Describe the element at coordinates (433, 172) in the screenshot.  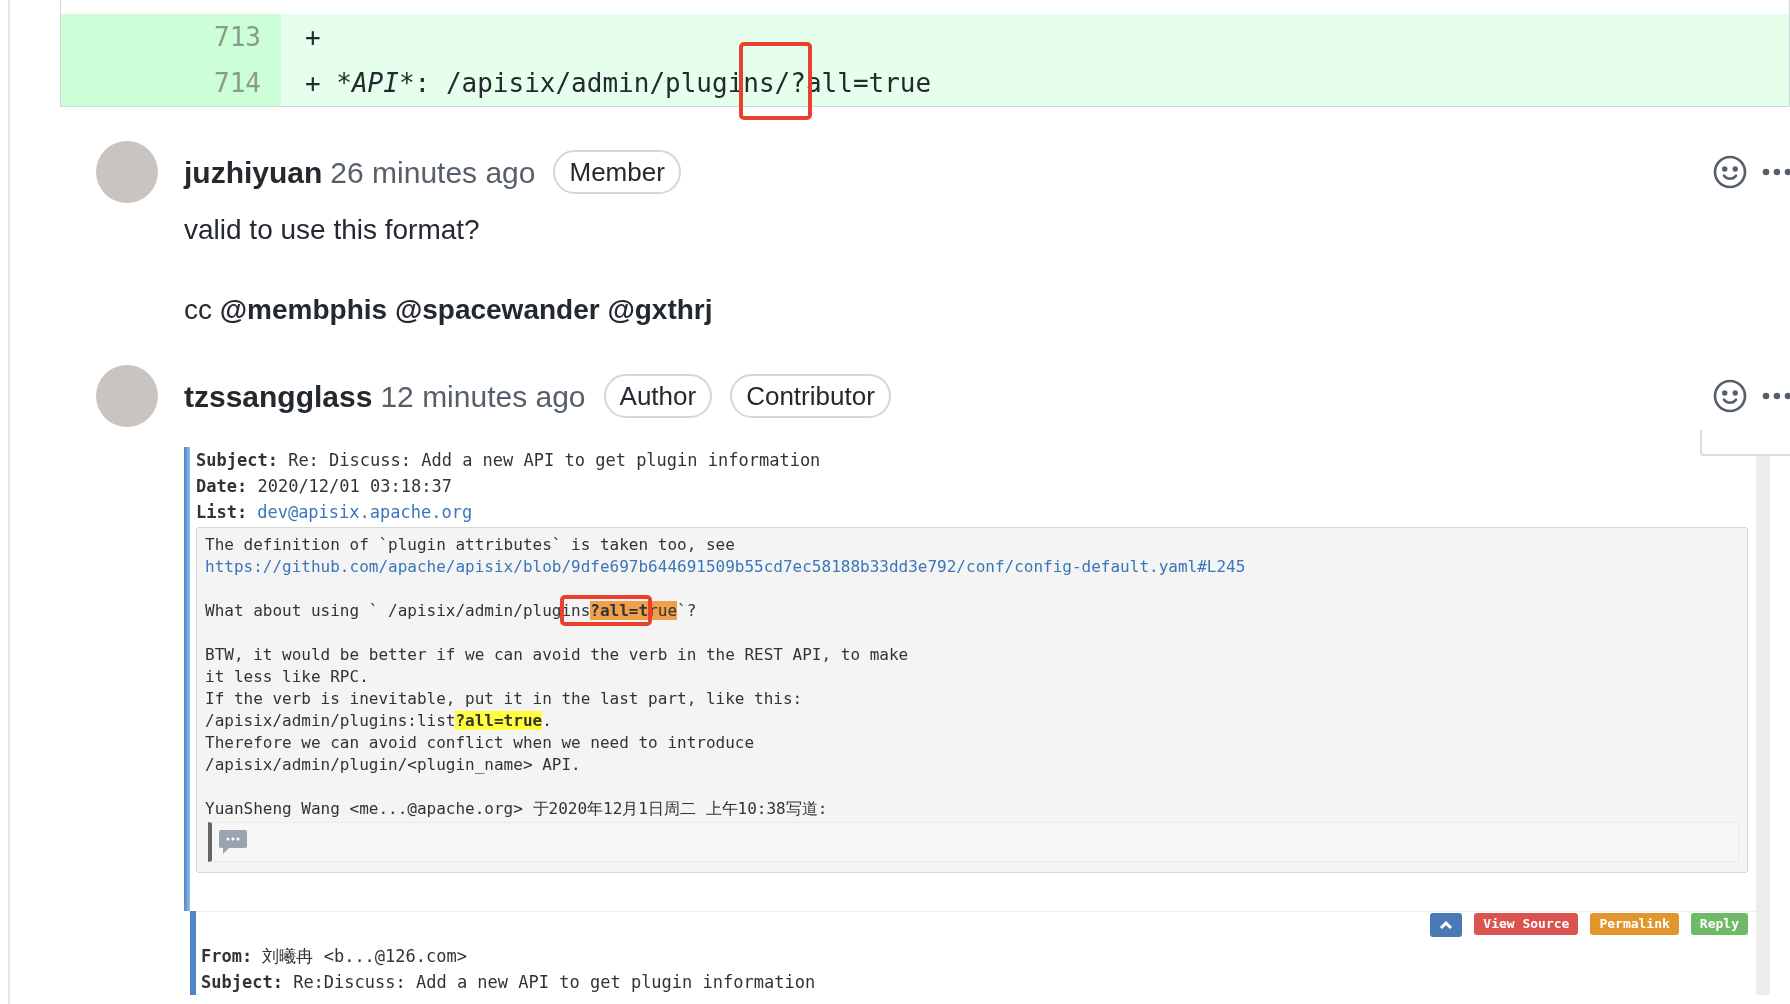
I see `comment-time: 26 minutes ago` at that location.